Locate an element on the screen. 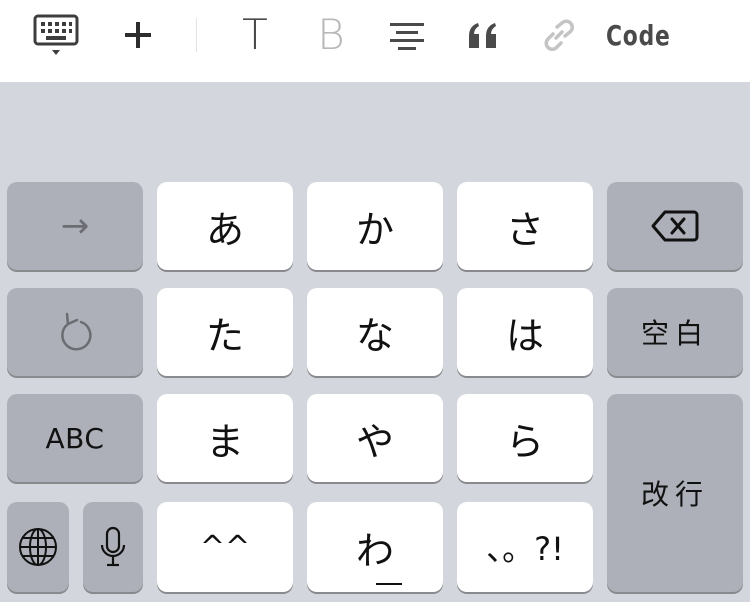 Image resolution: width=750 pixels, height=602 pixels. key-ha-label: は is located at coordinates (524, 335).